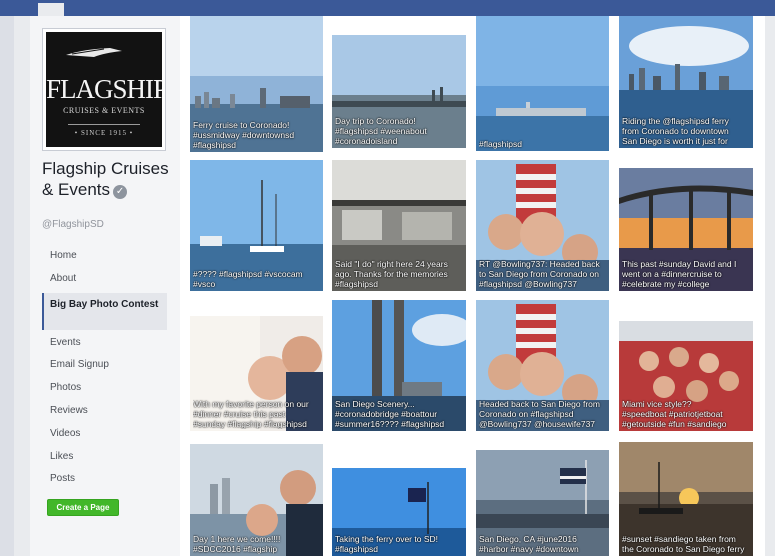 The width and height of the screenshot is (775, 556). I want to click on create-page-button: Create a Page, so click(83, 507).